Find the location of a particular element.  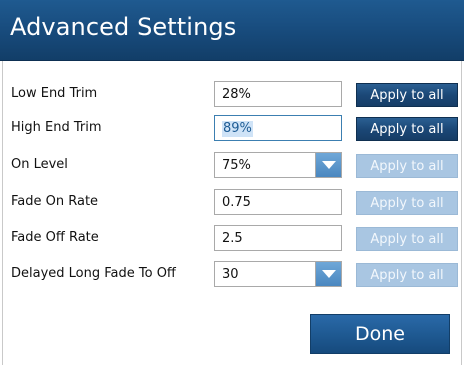

high-end-trim-label: High End Trim is located at coordinates (56, 127).